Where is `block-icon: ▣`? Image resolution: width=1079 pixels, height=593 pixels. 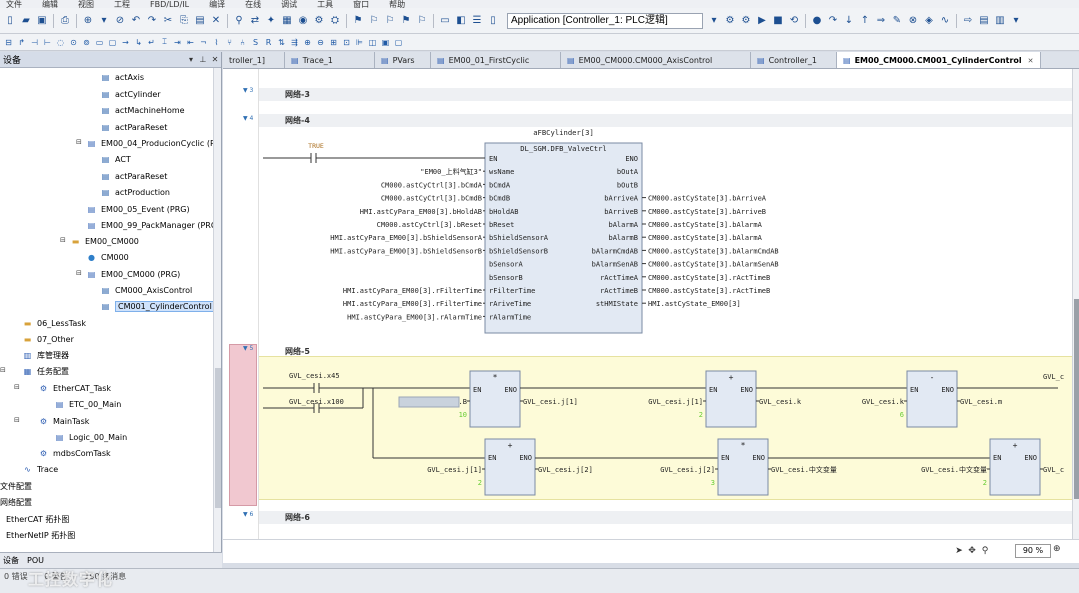
block-icon: ▣ is located at coordinates (385, 42).